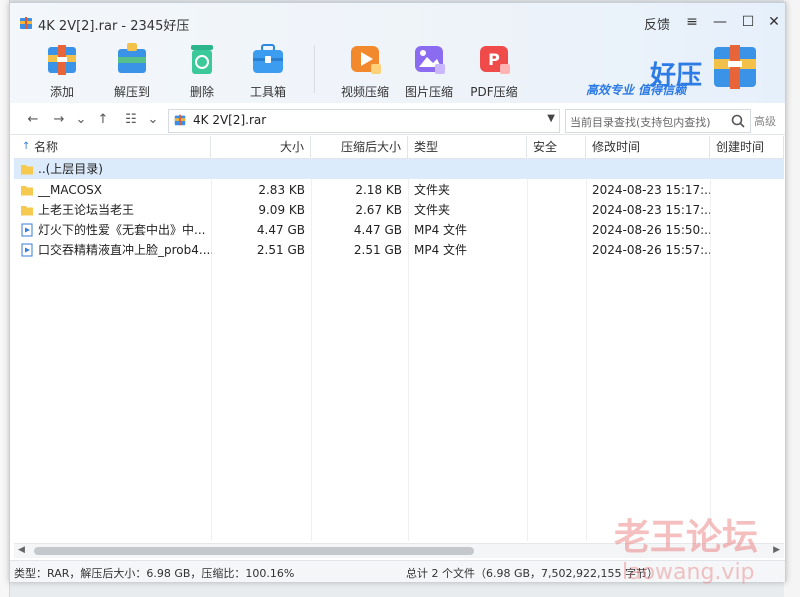  What do you see at coordinates (281, 210) in the screenshot?
I see `row-size: 9.09 KB` at bounding box center [281, 210].